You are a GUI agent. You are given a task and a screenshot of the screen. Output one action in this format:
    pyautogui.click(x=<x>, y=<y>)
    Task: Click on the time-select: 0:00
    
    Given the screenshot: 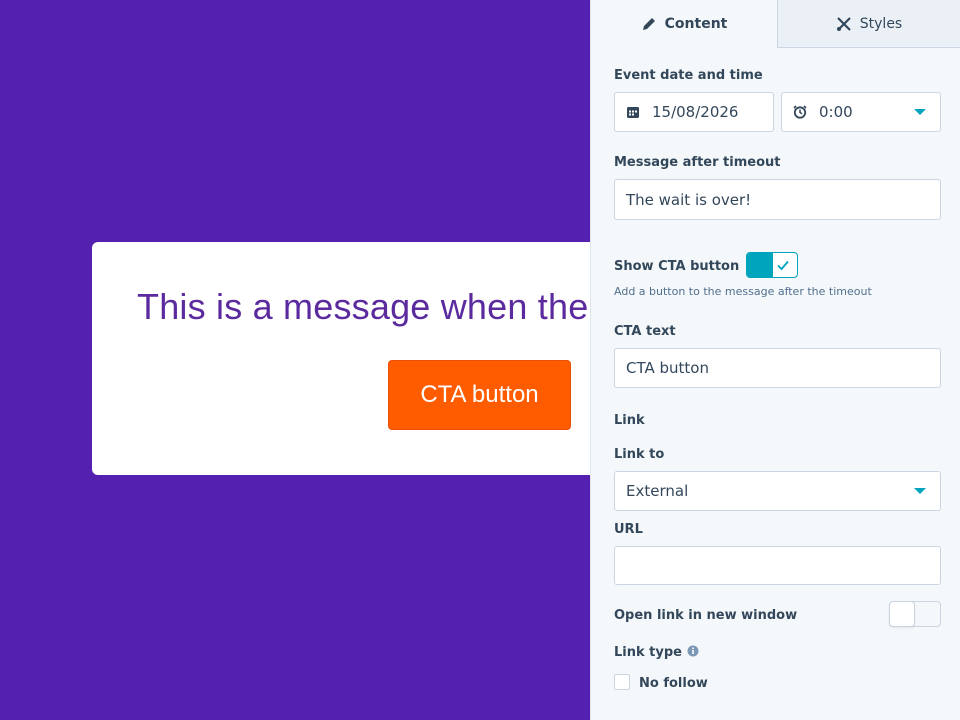 What is the action you would take?
    pyautogui.click(x=861, y=112)
    